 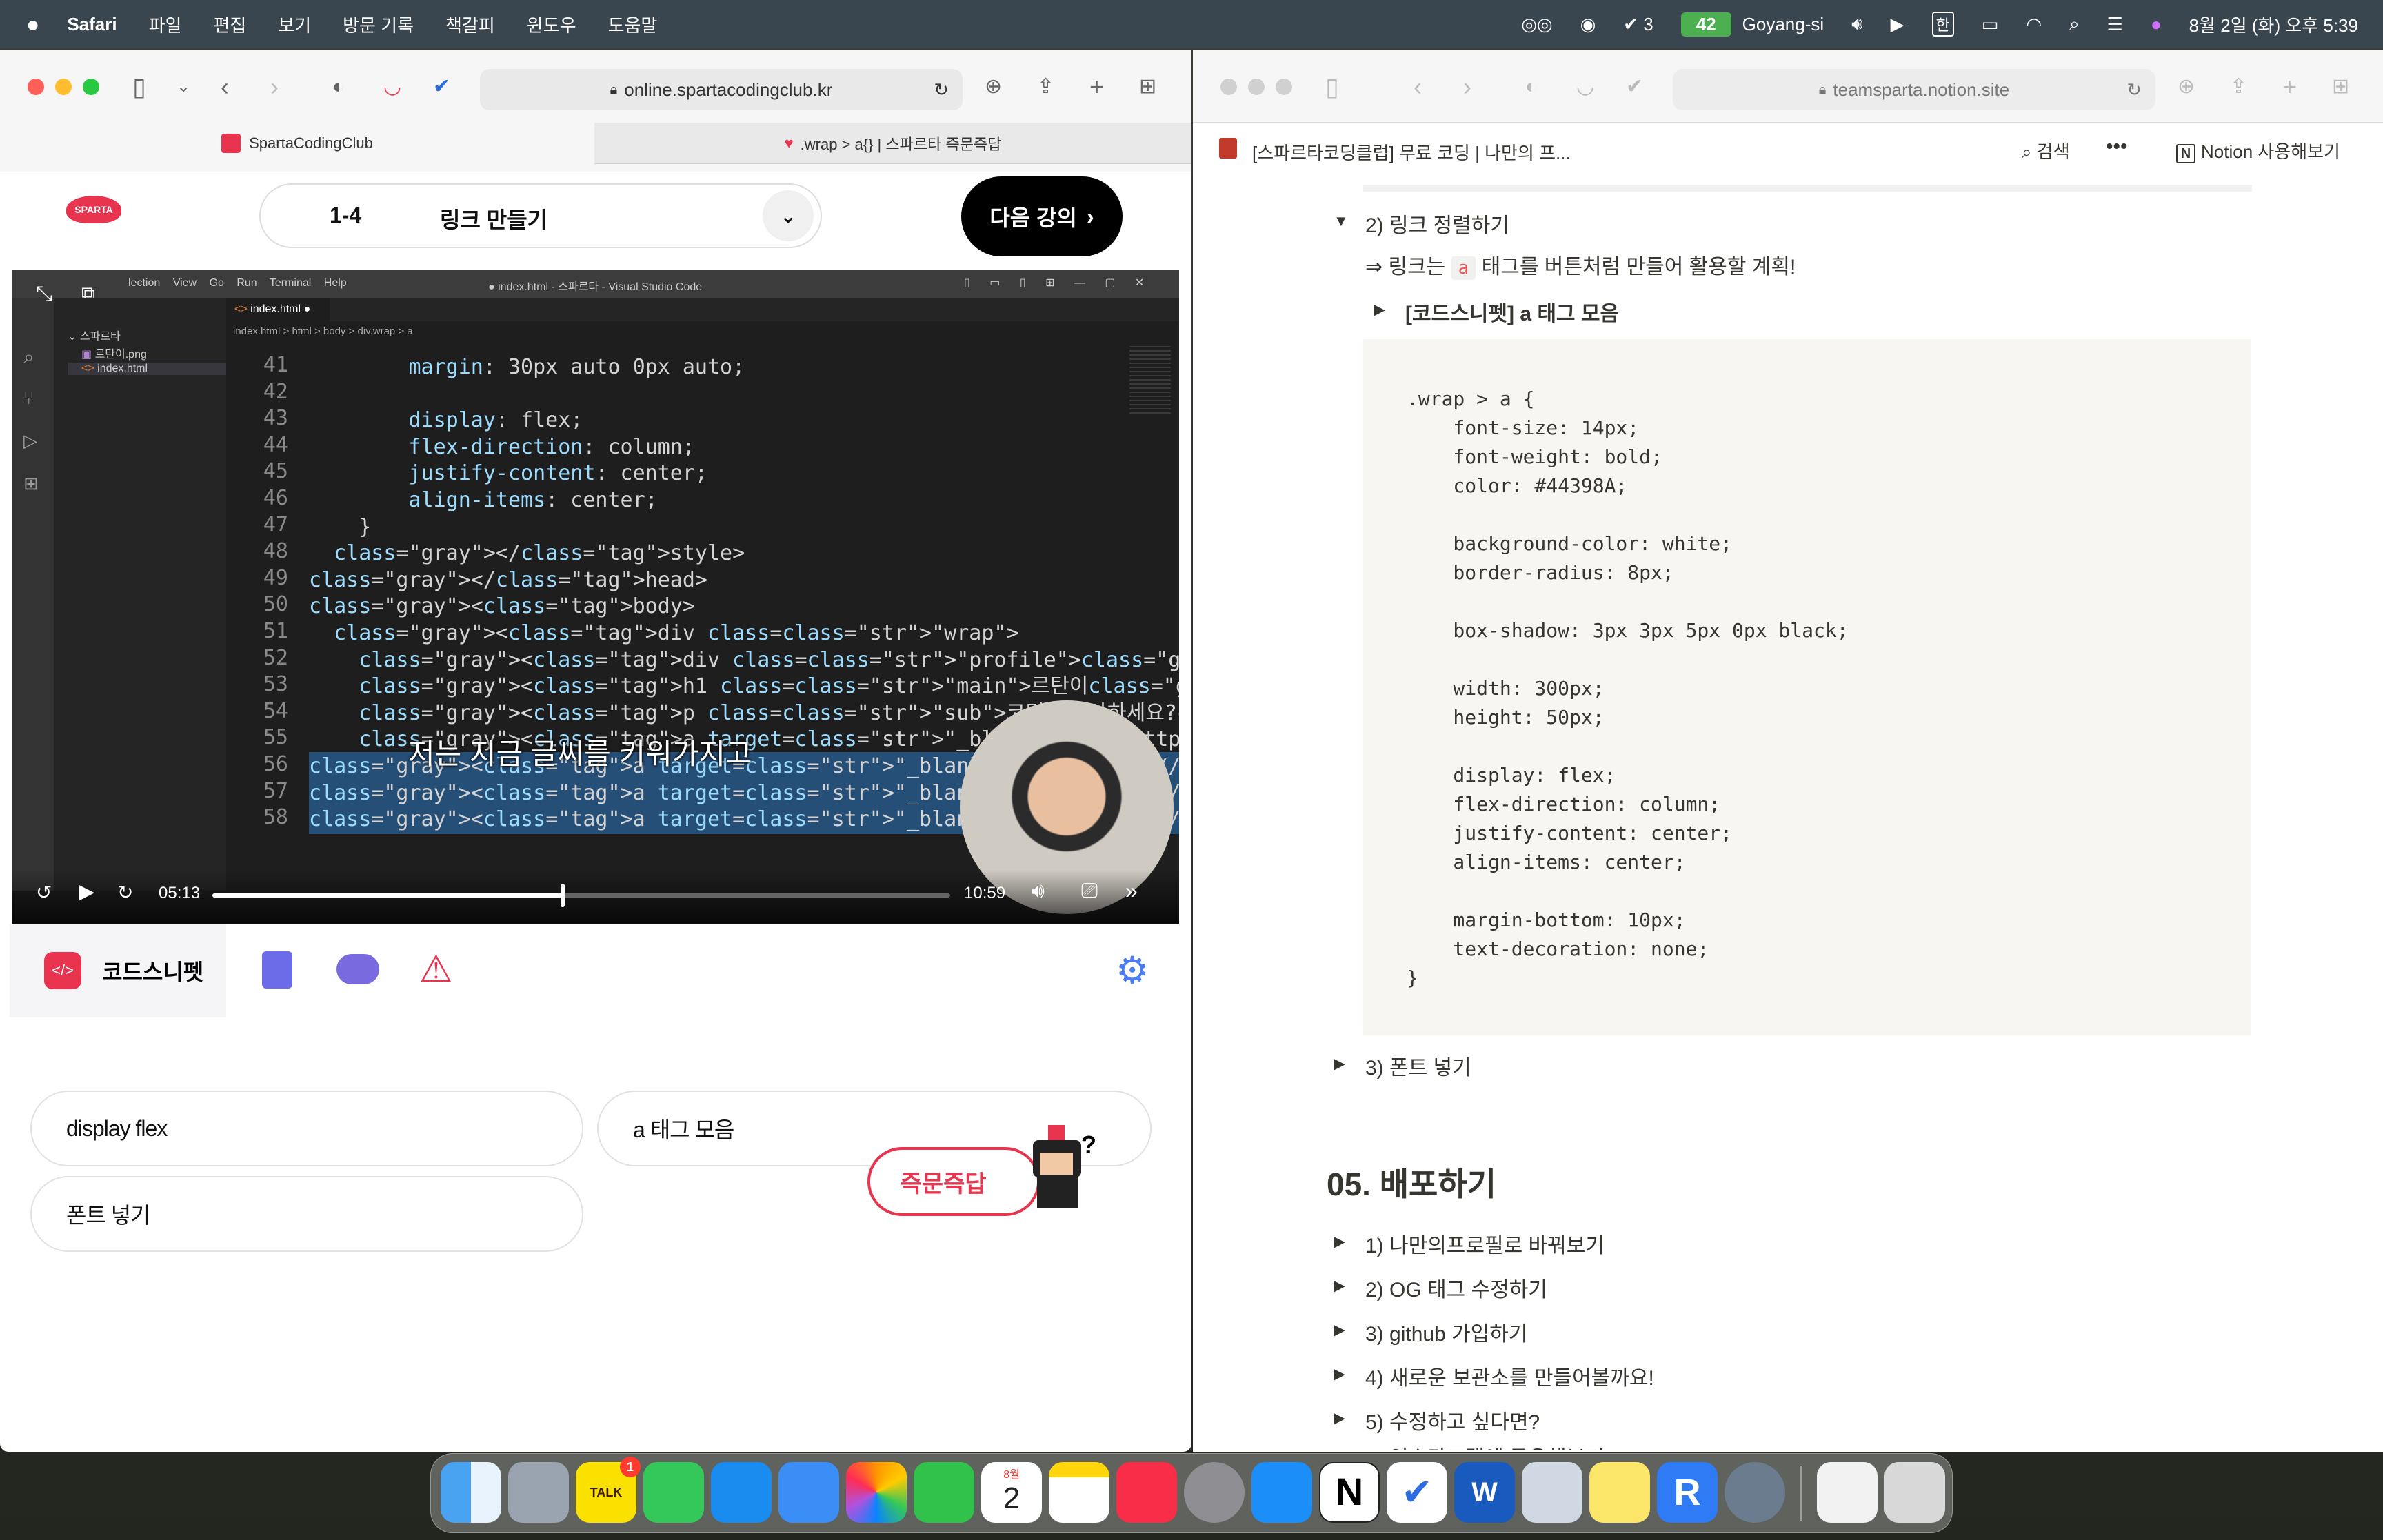 What do you see at coordinates (1512, 312) in the screenshot?
I see `toggle-snippet: [코드스니펫] a 태그 모음` at bounding box center [1512, 312].